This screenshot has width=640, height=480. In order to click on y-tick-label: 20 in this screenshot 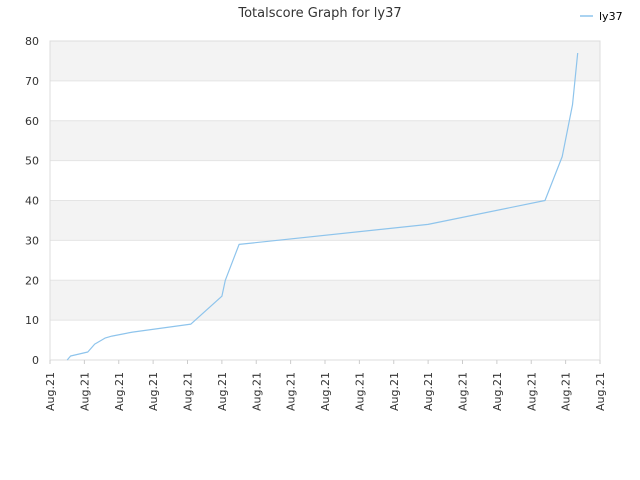, I will do `click(32, 280)`.